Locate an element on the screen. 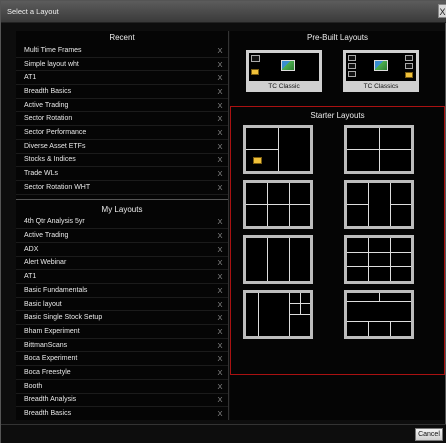  layout-name: 4th Qtr Analysis 5yr is located at coordinates (54, 222).